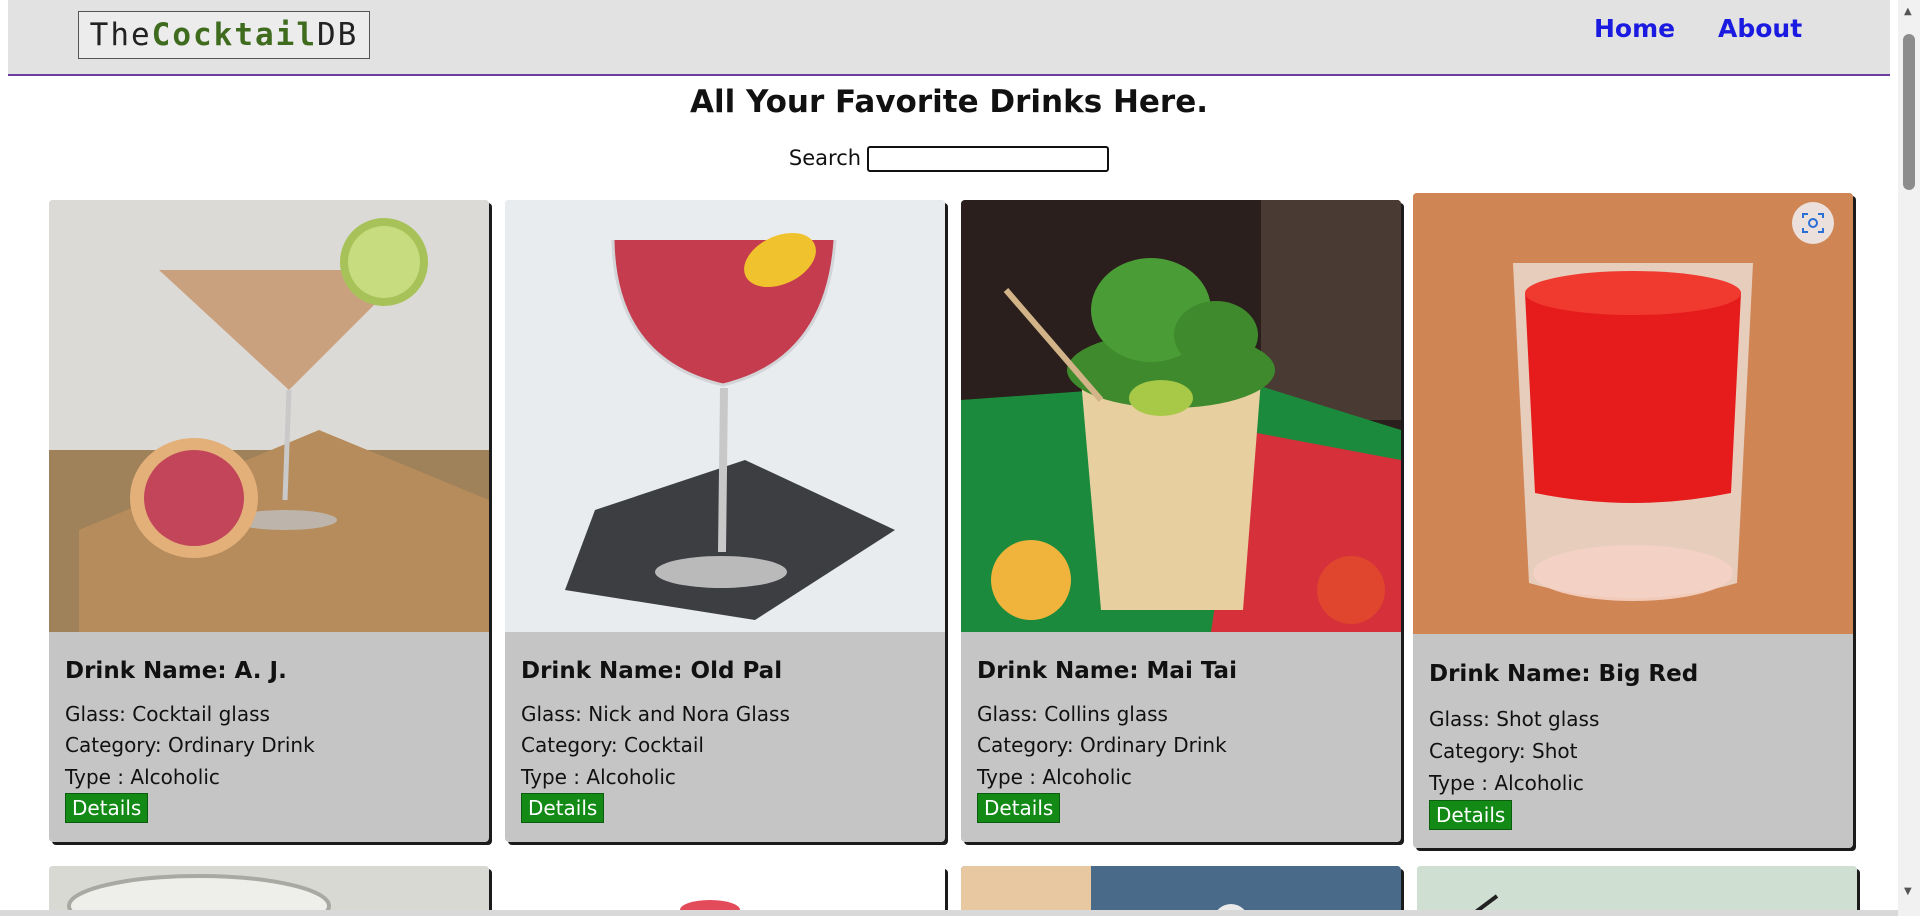 The image size is (1920, 916). Describe the element at coordinates (949, 38) in the screenshot. I see `navbar: The Cocktail DB Home About` at that location.